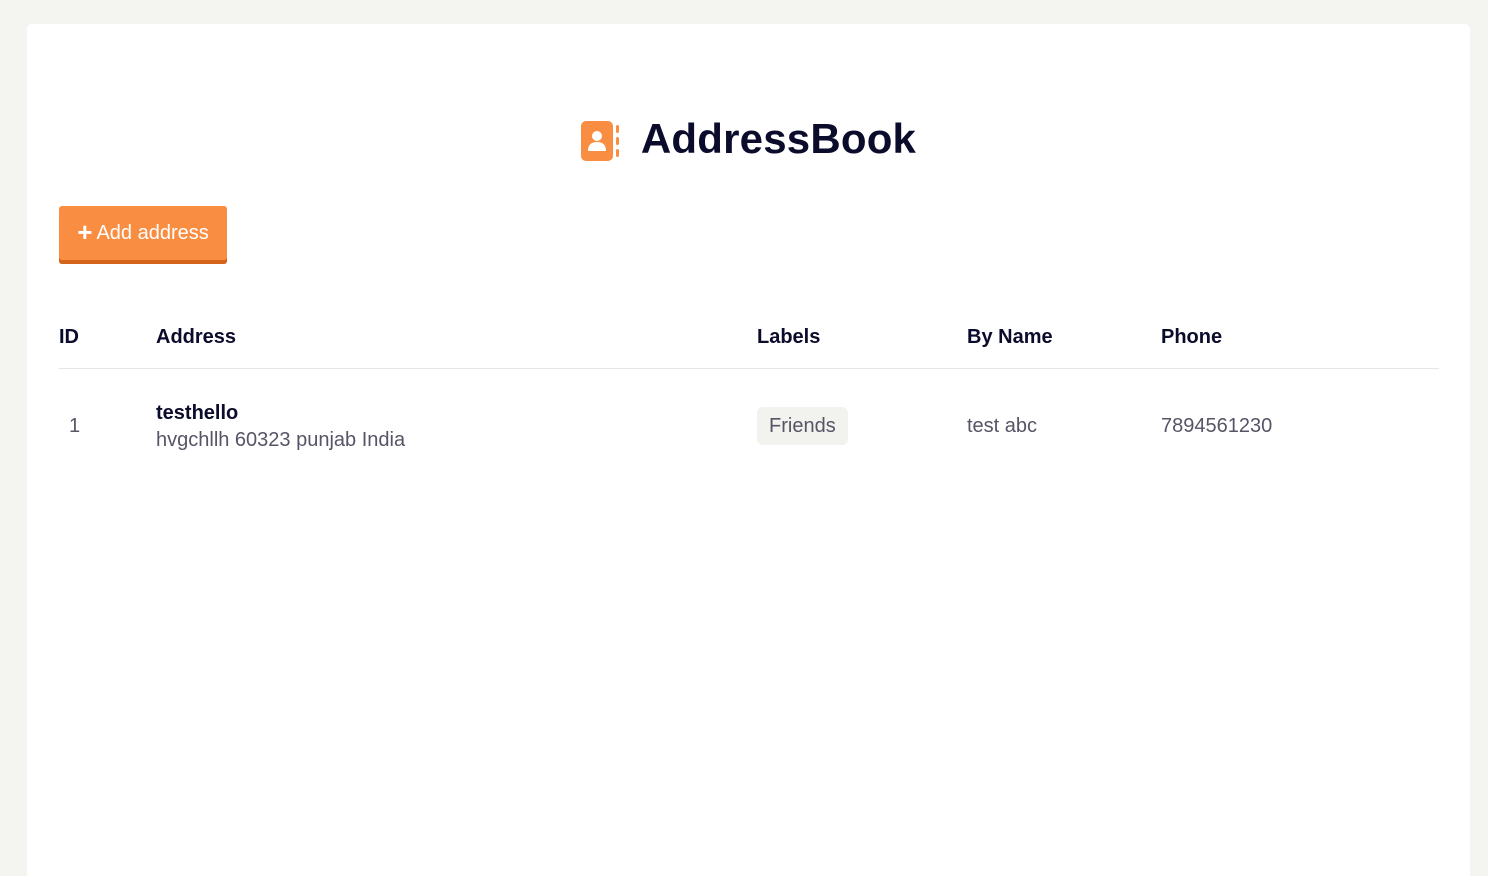 The image size is (1488, 876). I want to click on add-address-button: + Add address, so click(143, 235).